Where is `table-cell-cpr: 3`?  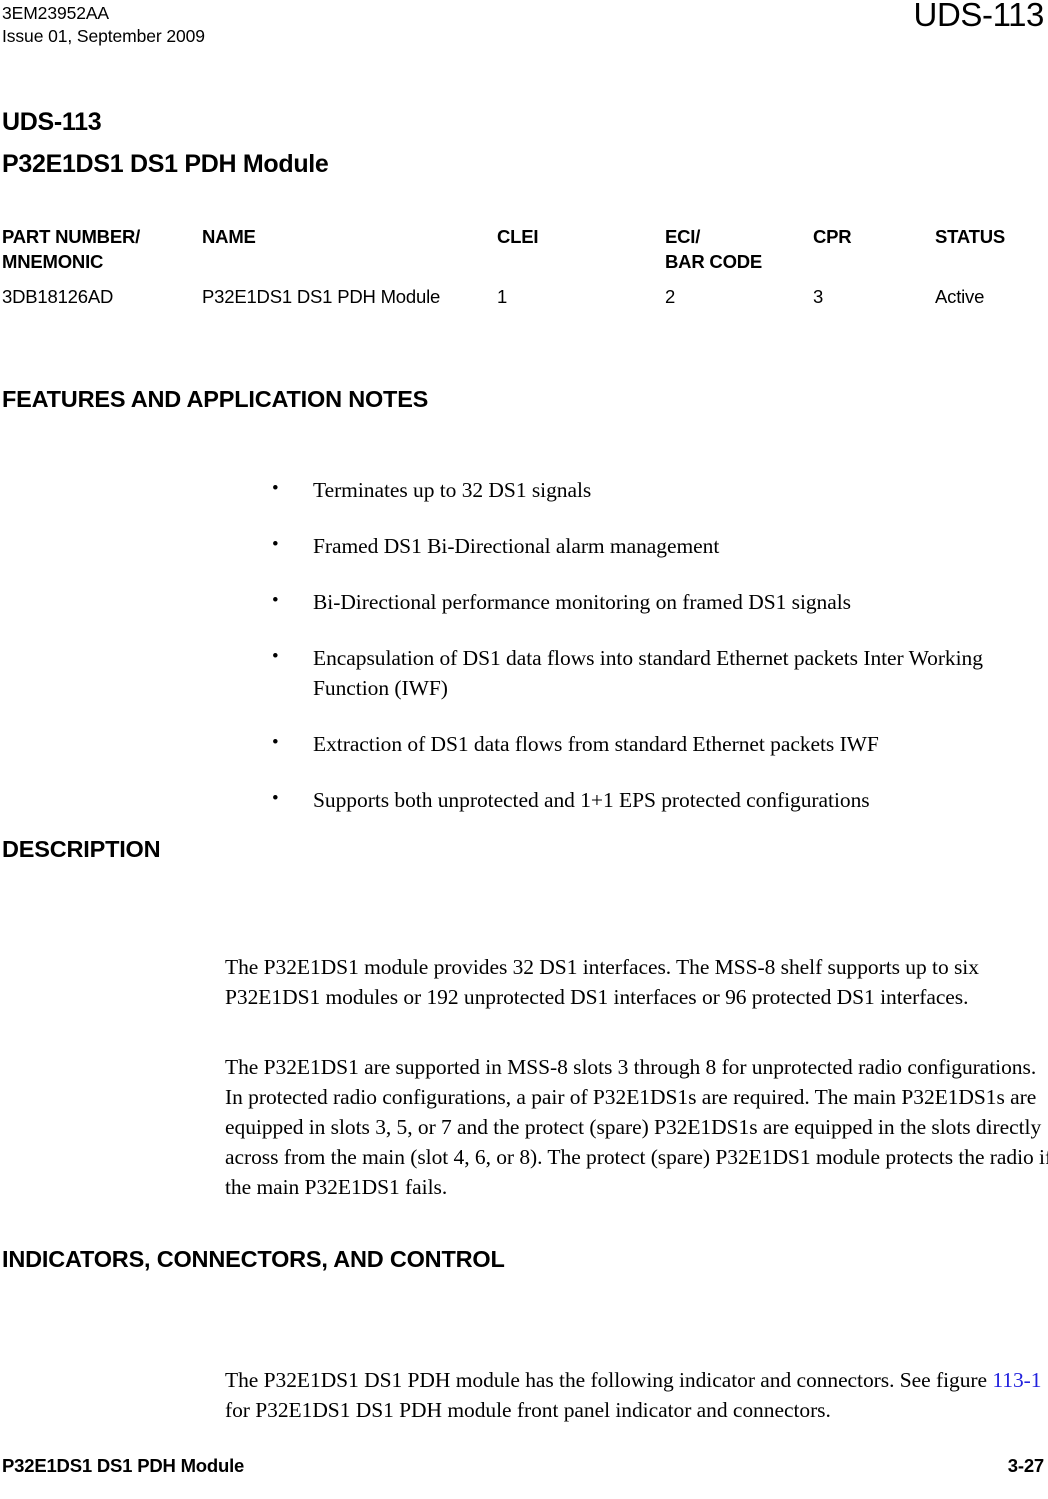
table-cell-cpr: 3 is located at coordinates (818, 296).